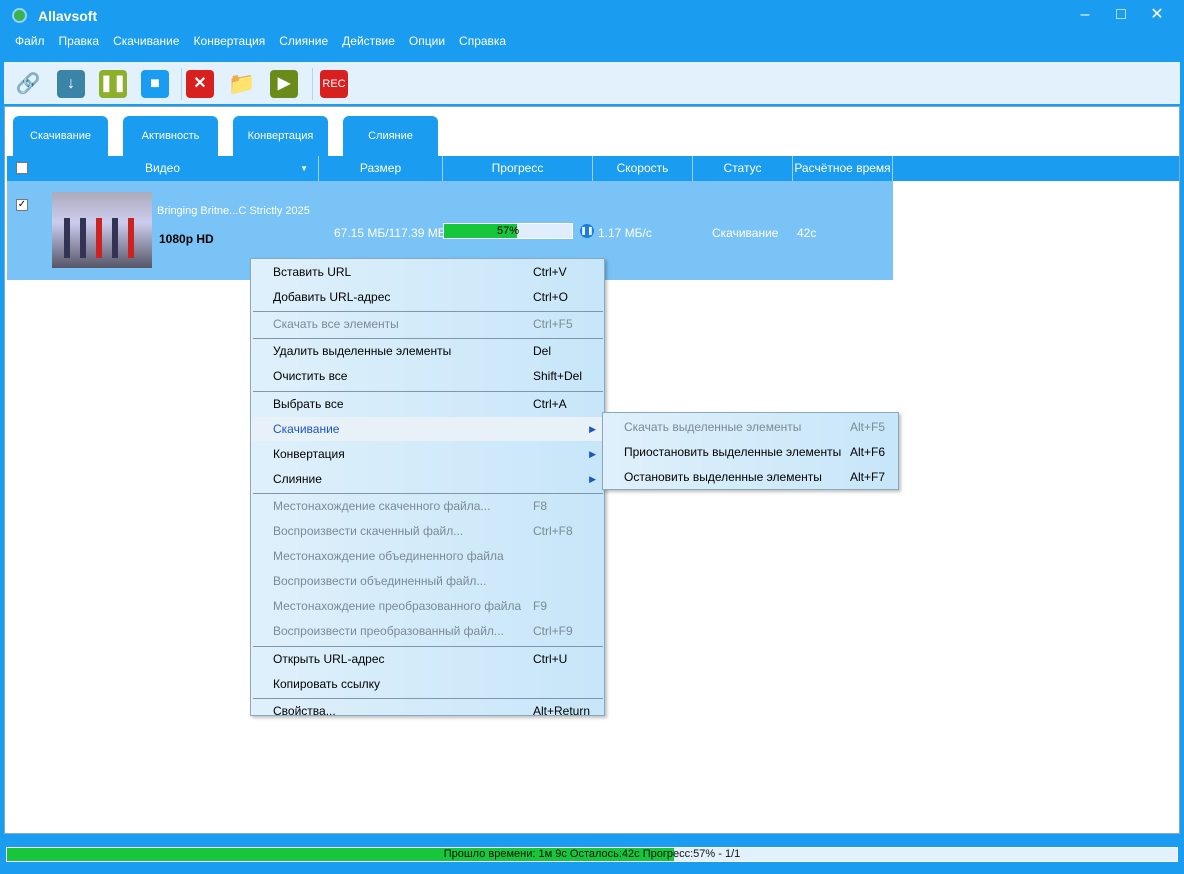  What do you see at coordinates (643, 168) in the screenshot?
I see `col-speed: Скорость` at bounding box center [643, 168].